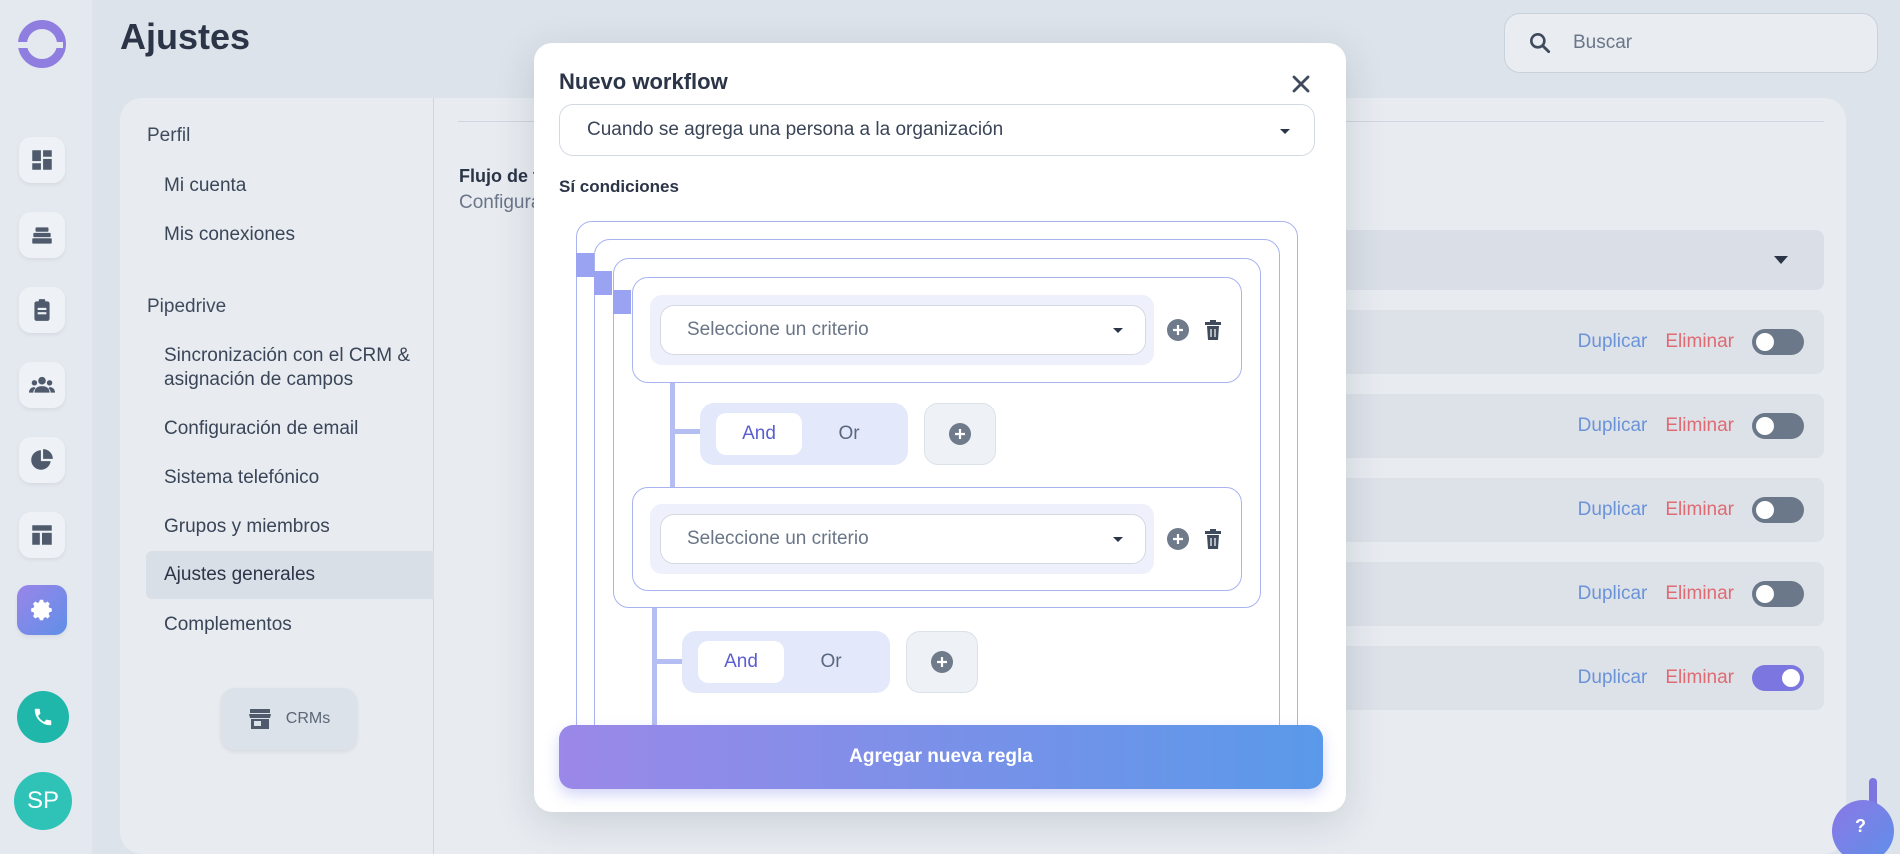 The height and width of the screenshot is (854, 1900). What do you see at coordinates (643, 81) in the screenshot?
I see `modal-title: Nuevo workflow` at bounding box center [643, 81].